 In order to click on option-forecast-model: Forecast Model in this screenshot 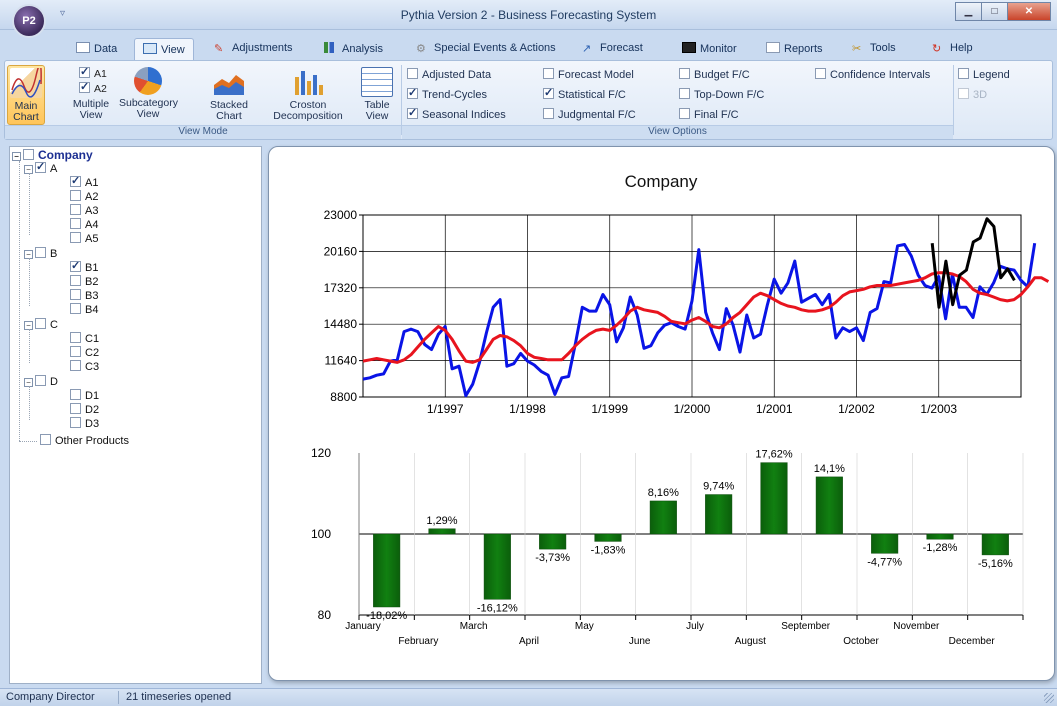, I will do `click(588, 74)`.